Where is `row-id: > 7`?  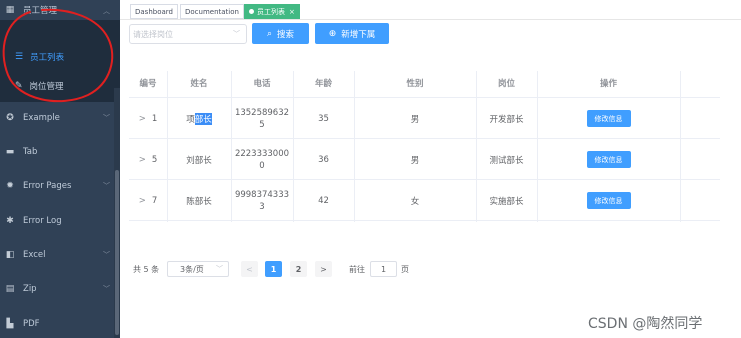 row-id: > 7 is located at coordinates (148, 200).